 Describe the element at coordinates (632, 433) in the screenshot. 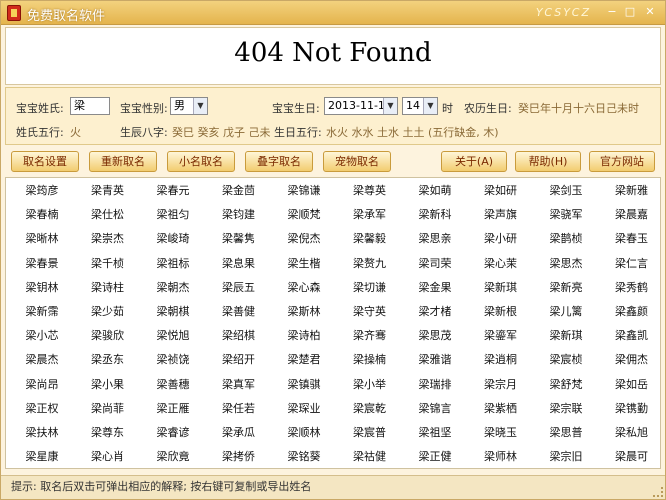

I see `name-cell: 梁私旭` at that location.